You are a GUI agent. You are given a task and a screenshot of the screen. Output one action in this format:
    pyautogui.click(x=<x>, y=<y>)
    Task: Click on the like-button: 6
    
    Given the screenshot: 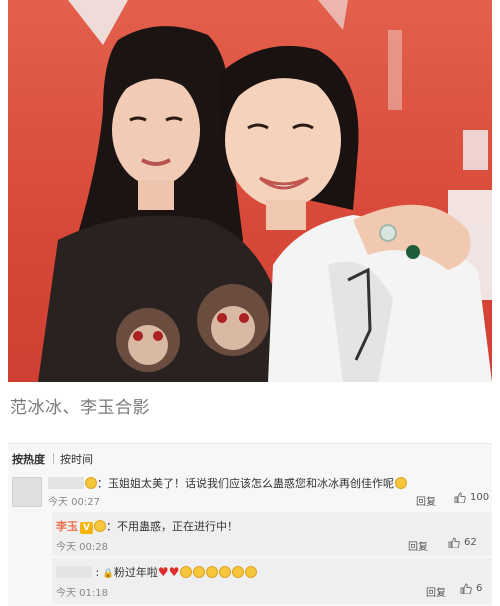 What is the action you would take?
    pyautogui.click(x=471, y=588)
    